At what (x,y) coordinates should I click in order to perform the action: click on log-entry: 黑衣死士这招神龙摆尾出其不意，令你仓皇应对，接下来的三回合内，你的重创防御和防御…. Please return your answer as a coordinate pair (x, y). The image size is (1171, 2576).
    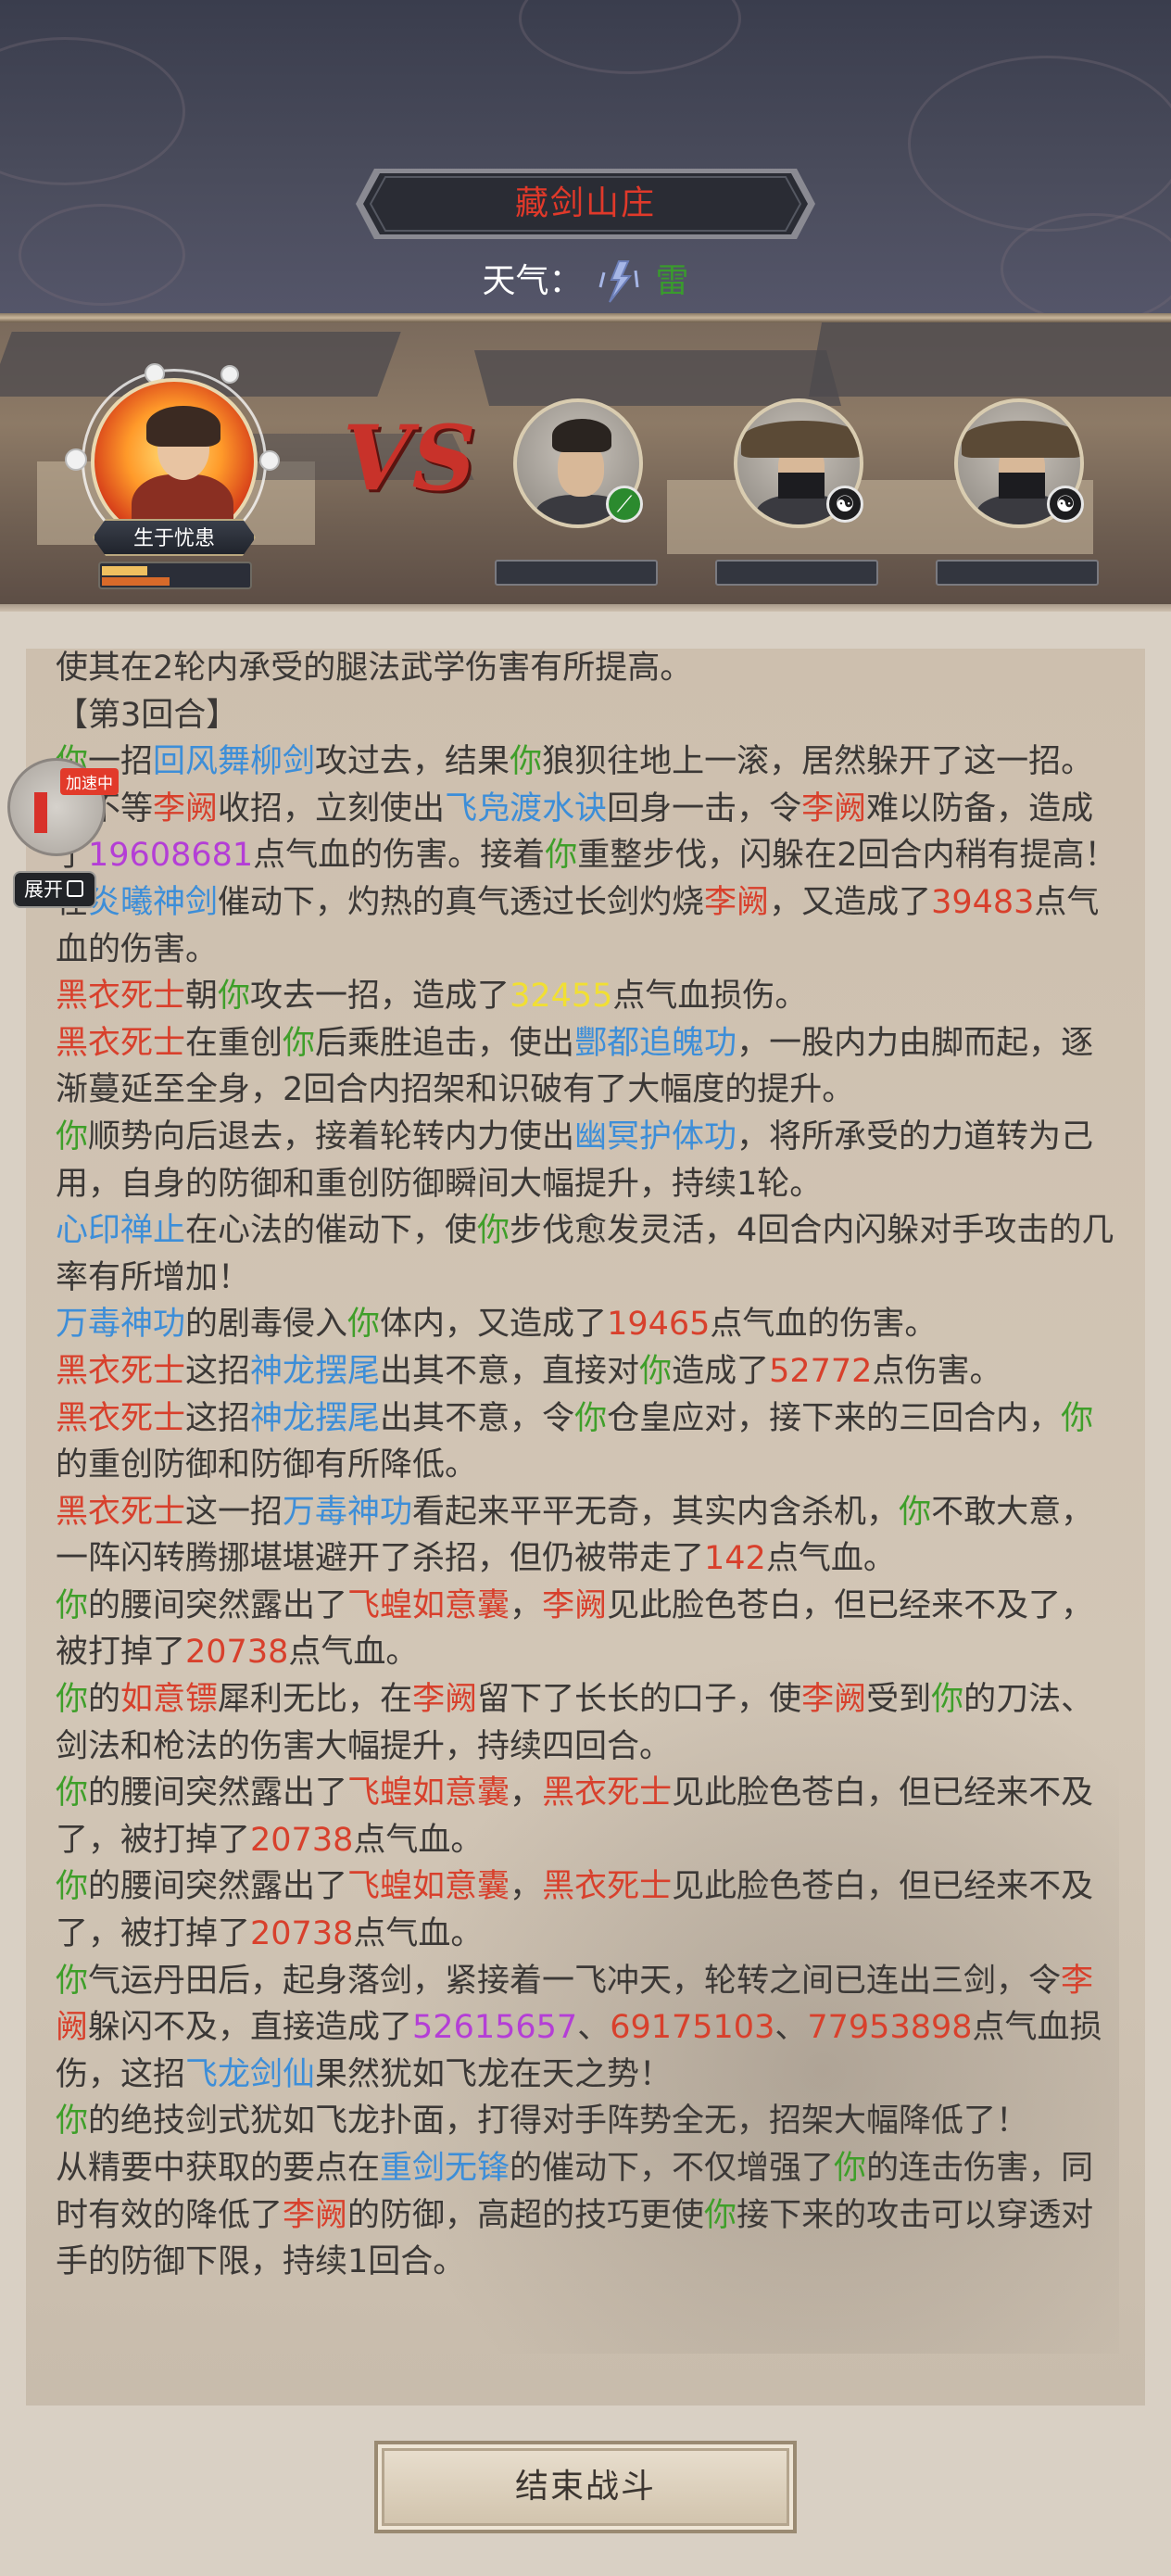
    Looking at the image, I should click on (590, 1442).